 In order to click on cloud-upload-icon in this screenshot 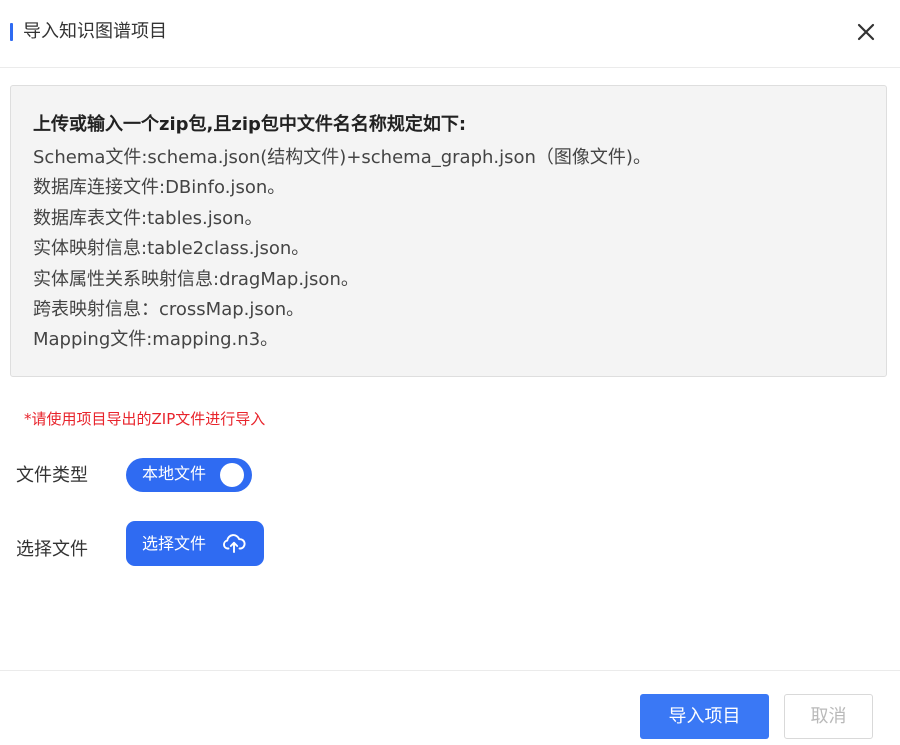, I will do `click(234, 543)`.